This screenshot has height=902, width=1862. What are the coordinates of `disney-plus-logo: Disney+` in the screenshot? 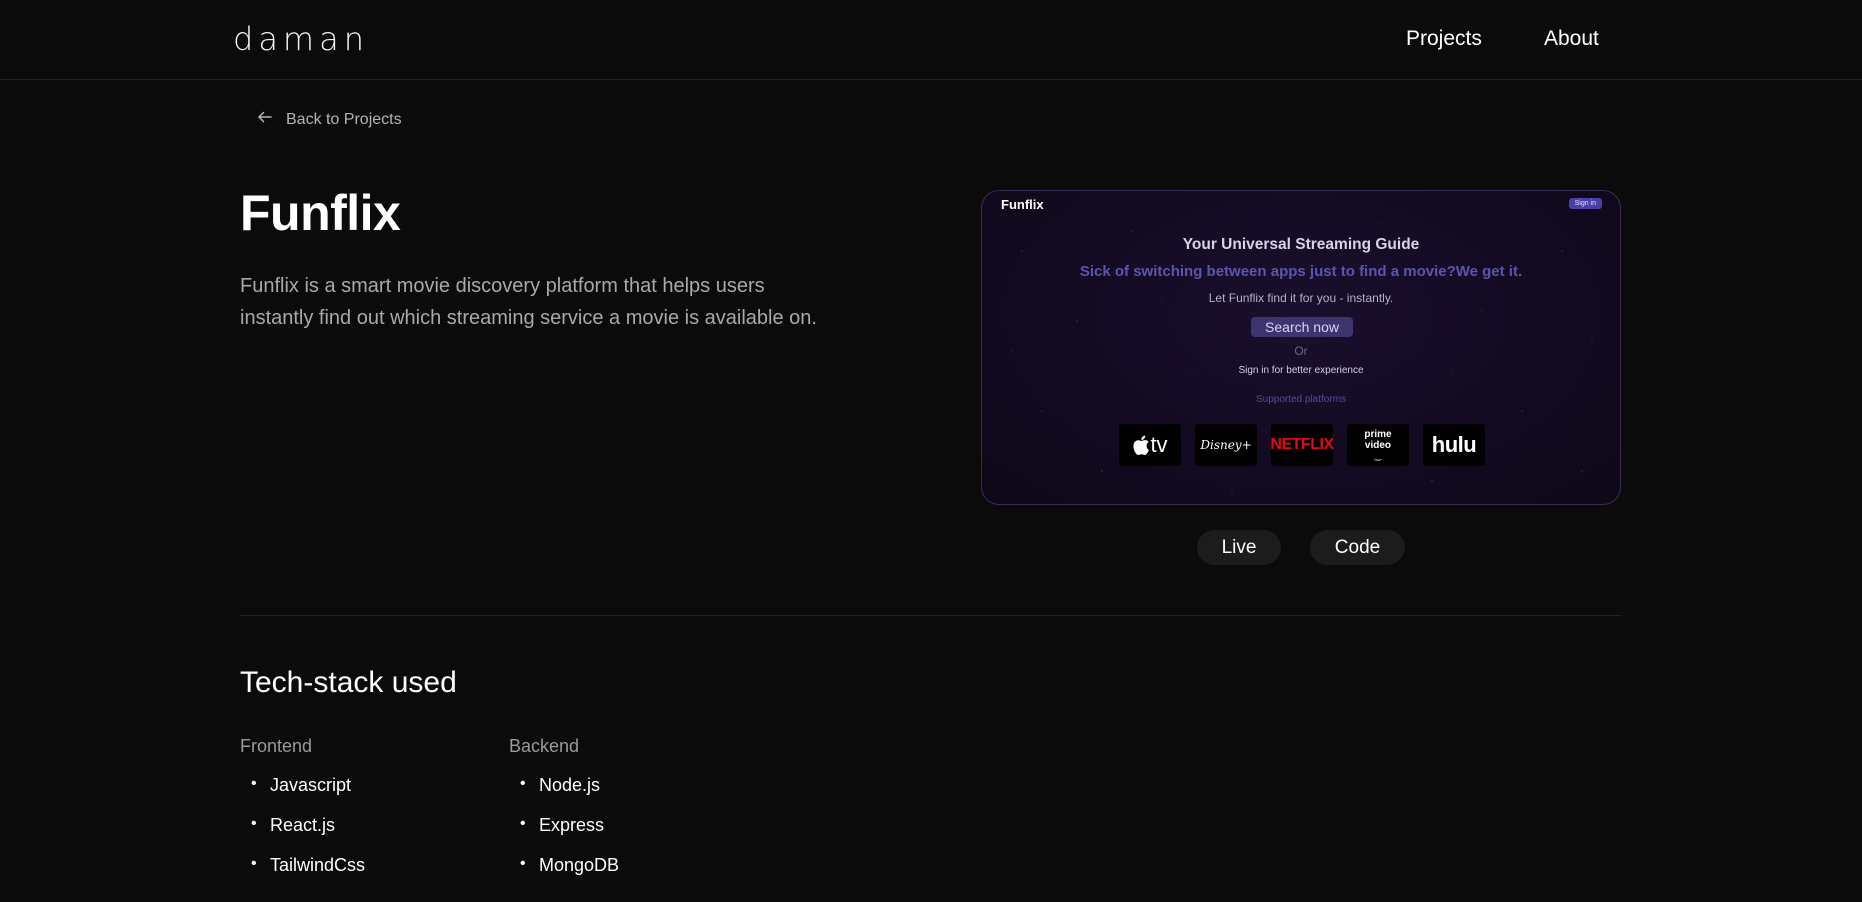 It's located at (1226, 445).